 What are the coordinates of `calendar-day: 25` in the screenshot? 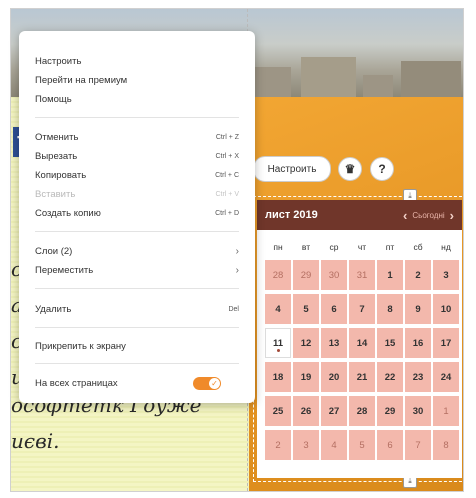 It's located at (278, 411).